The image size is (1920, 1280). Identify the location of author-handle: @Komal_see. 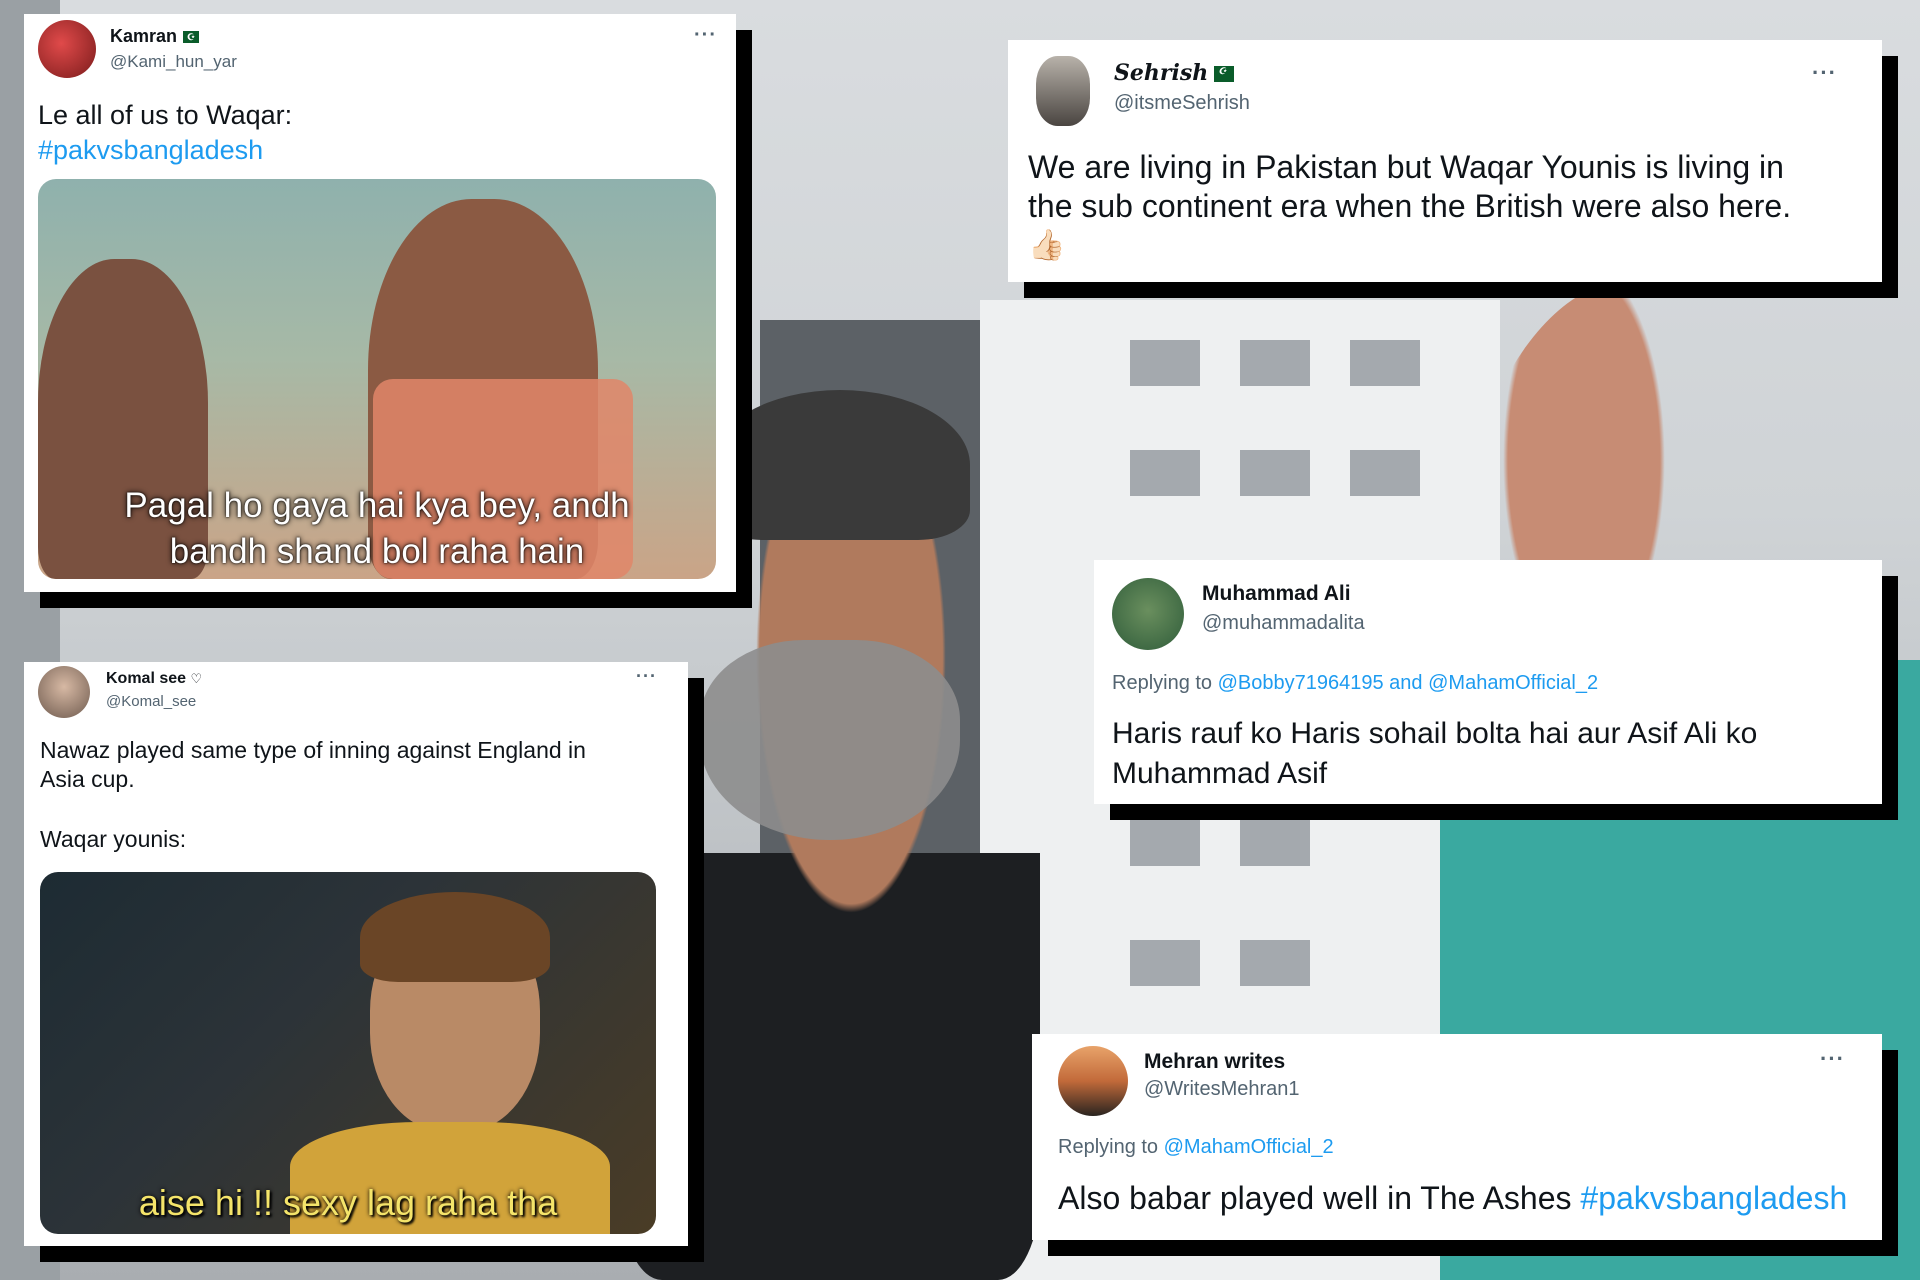
(151, 701).